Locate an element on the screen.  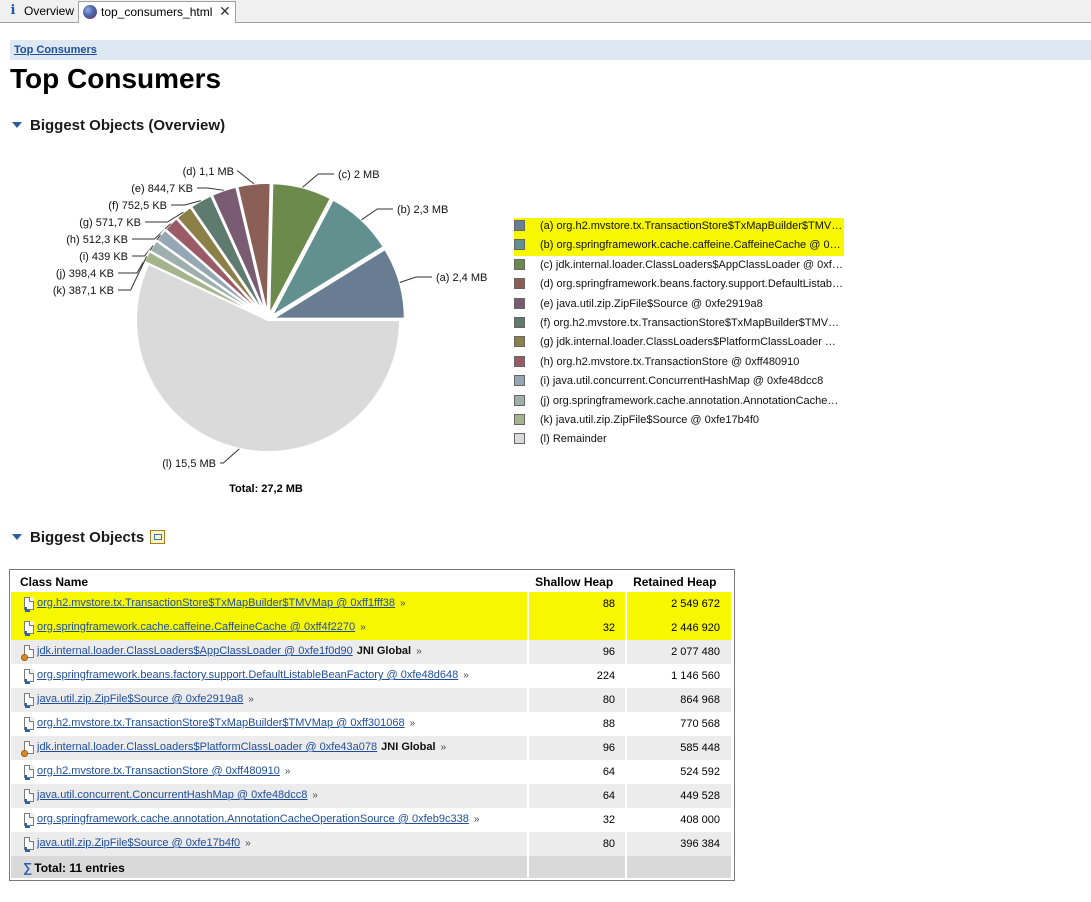
pie-leader-line-a is located at coordinates (415, 279).